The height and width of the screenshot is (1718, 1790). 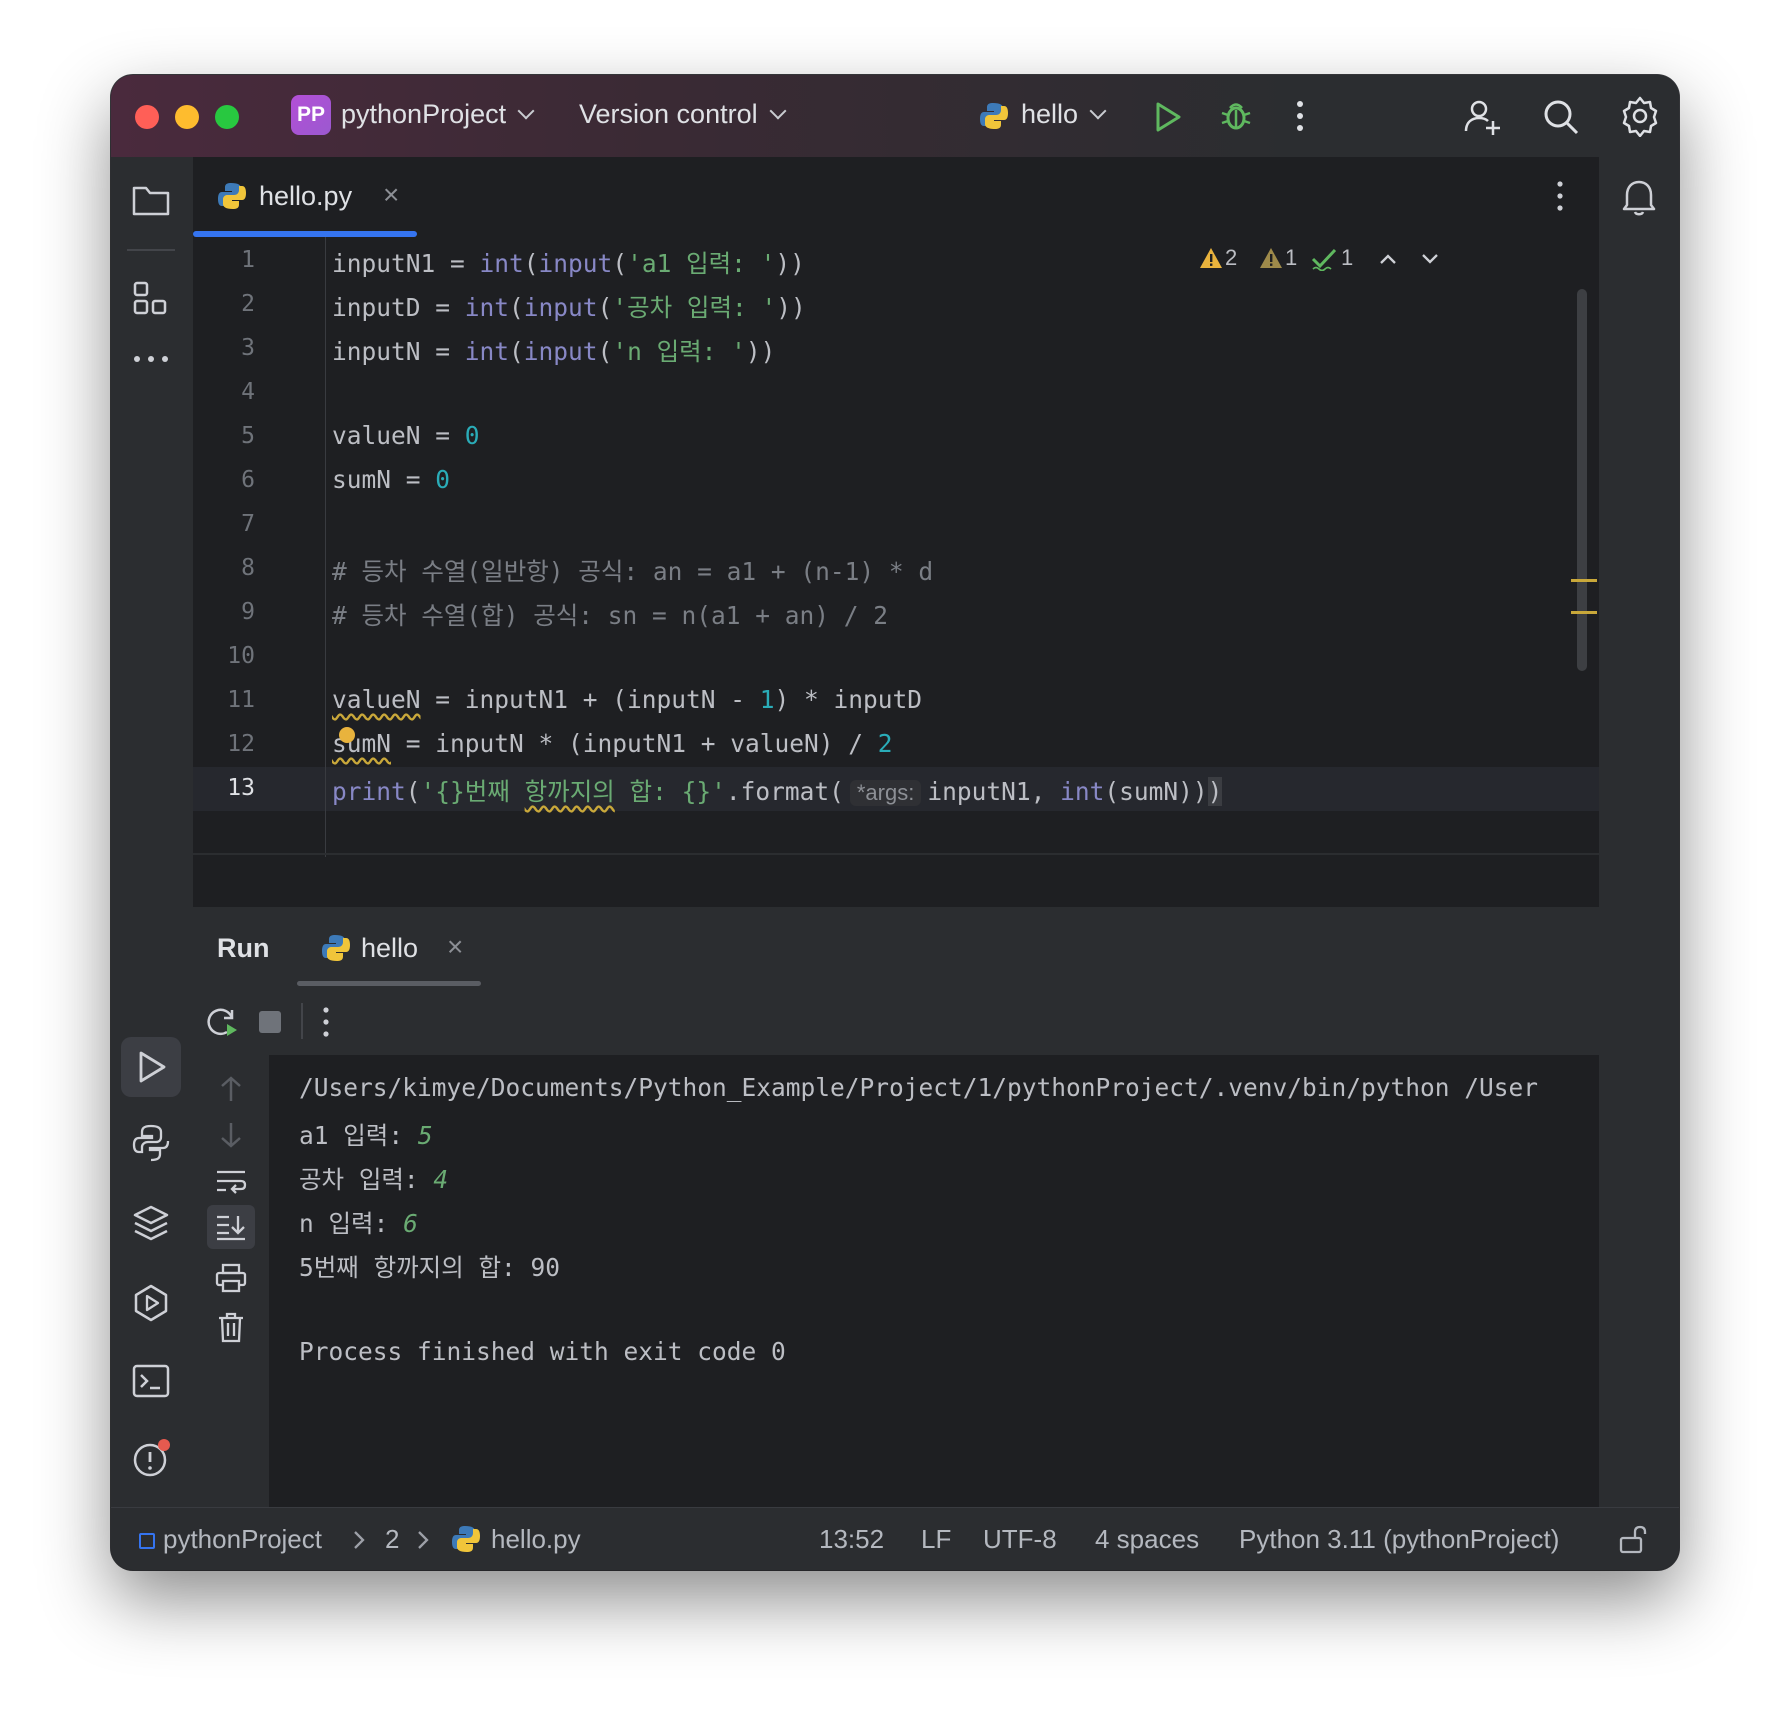 What do you see at coordinates (187, 117) in the screenshot?
I see `minimize-window-button` at bounding box center [187, 117].